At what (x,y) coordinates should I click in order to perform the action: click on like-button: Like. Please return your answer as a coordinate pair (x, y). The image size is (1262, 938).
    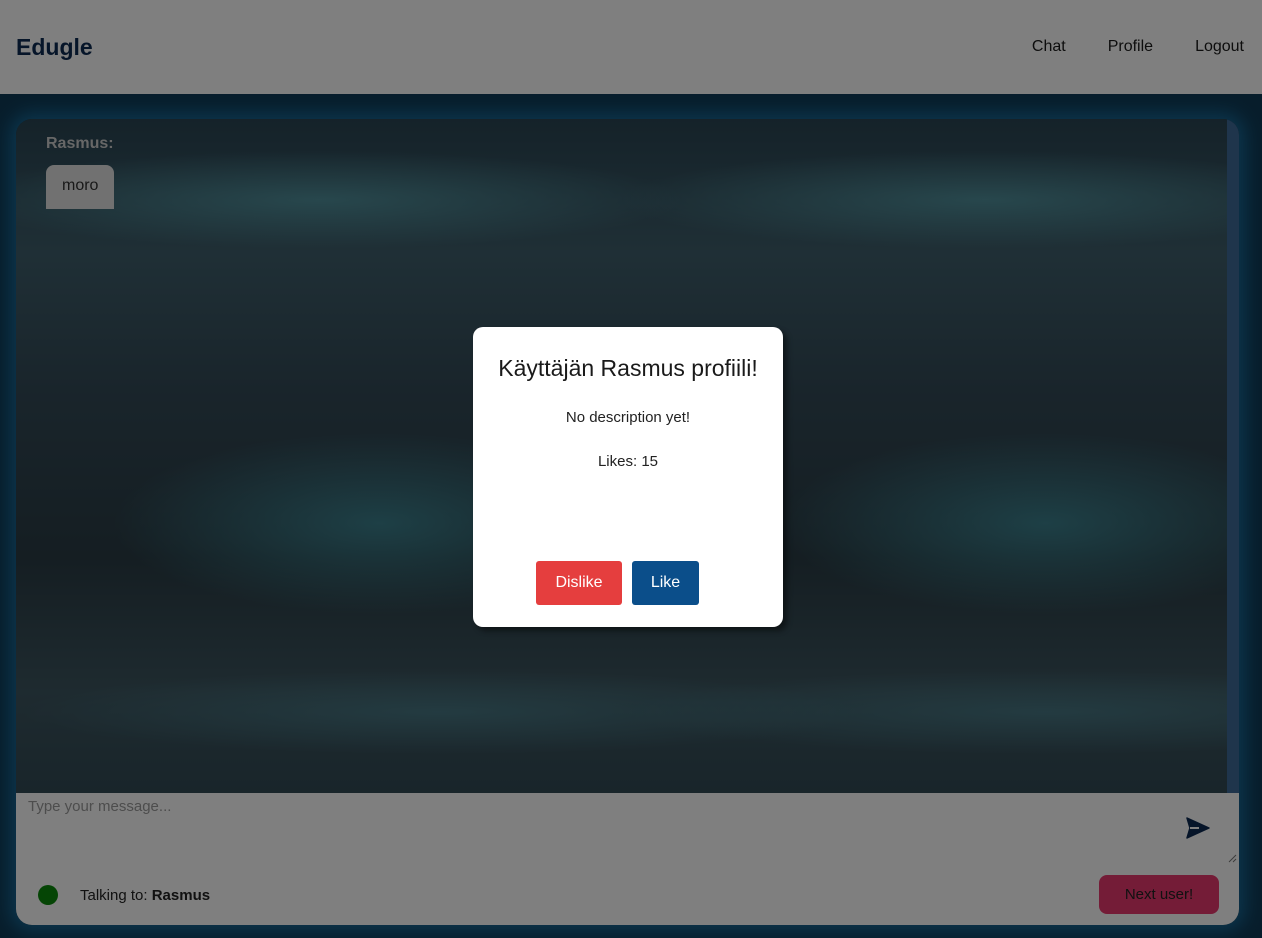
    Looking at the image, I should click on (665, 583).